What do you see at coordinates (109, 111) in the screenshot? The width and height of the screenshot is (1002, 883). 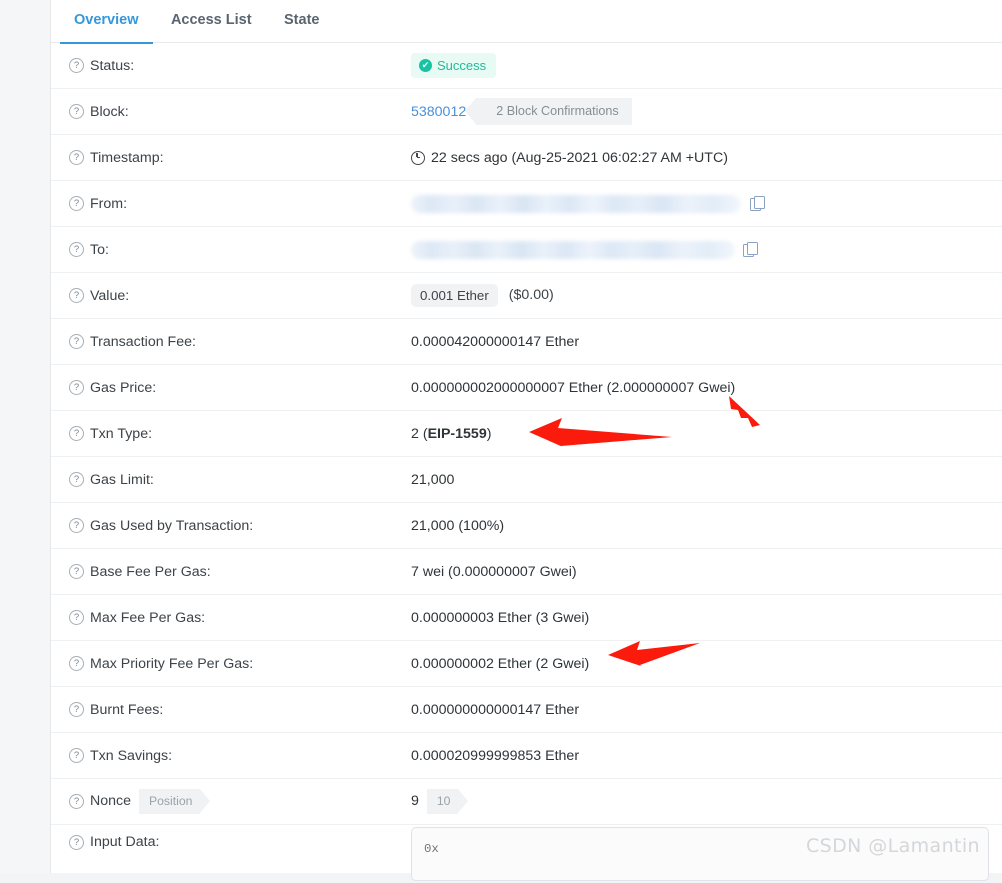 I see `label-block: Block:` at bounding box center [109, 111].